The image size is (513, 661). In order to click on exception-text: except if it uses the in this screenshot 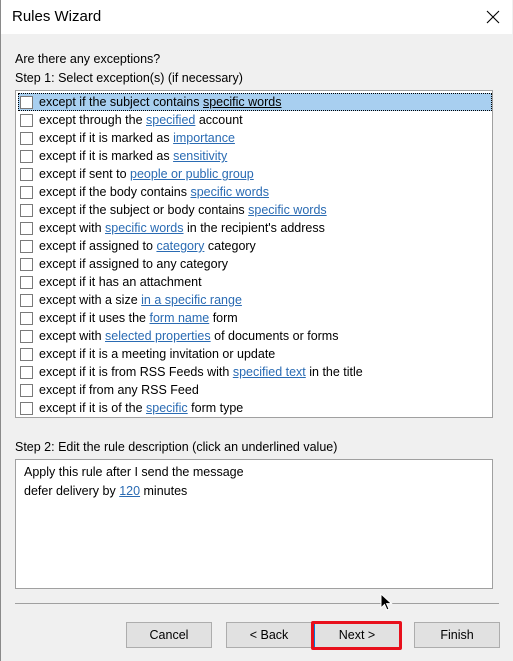, I will do `click(94, 318)`.